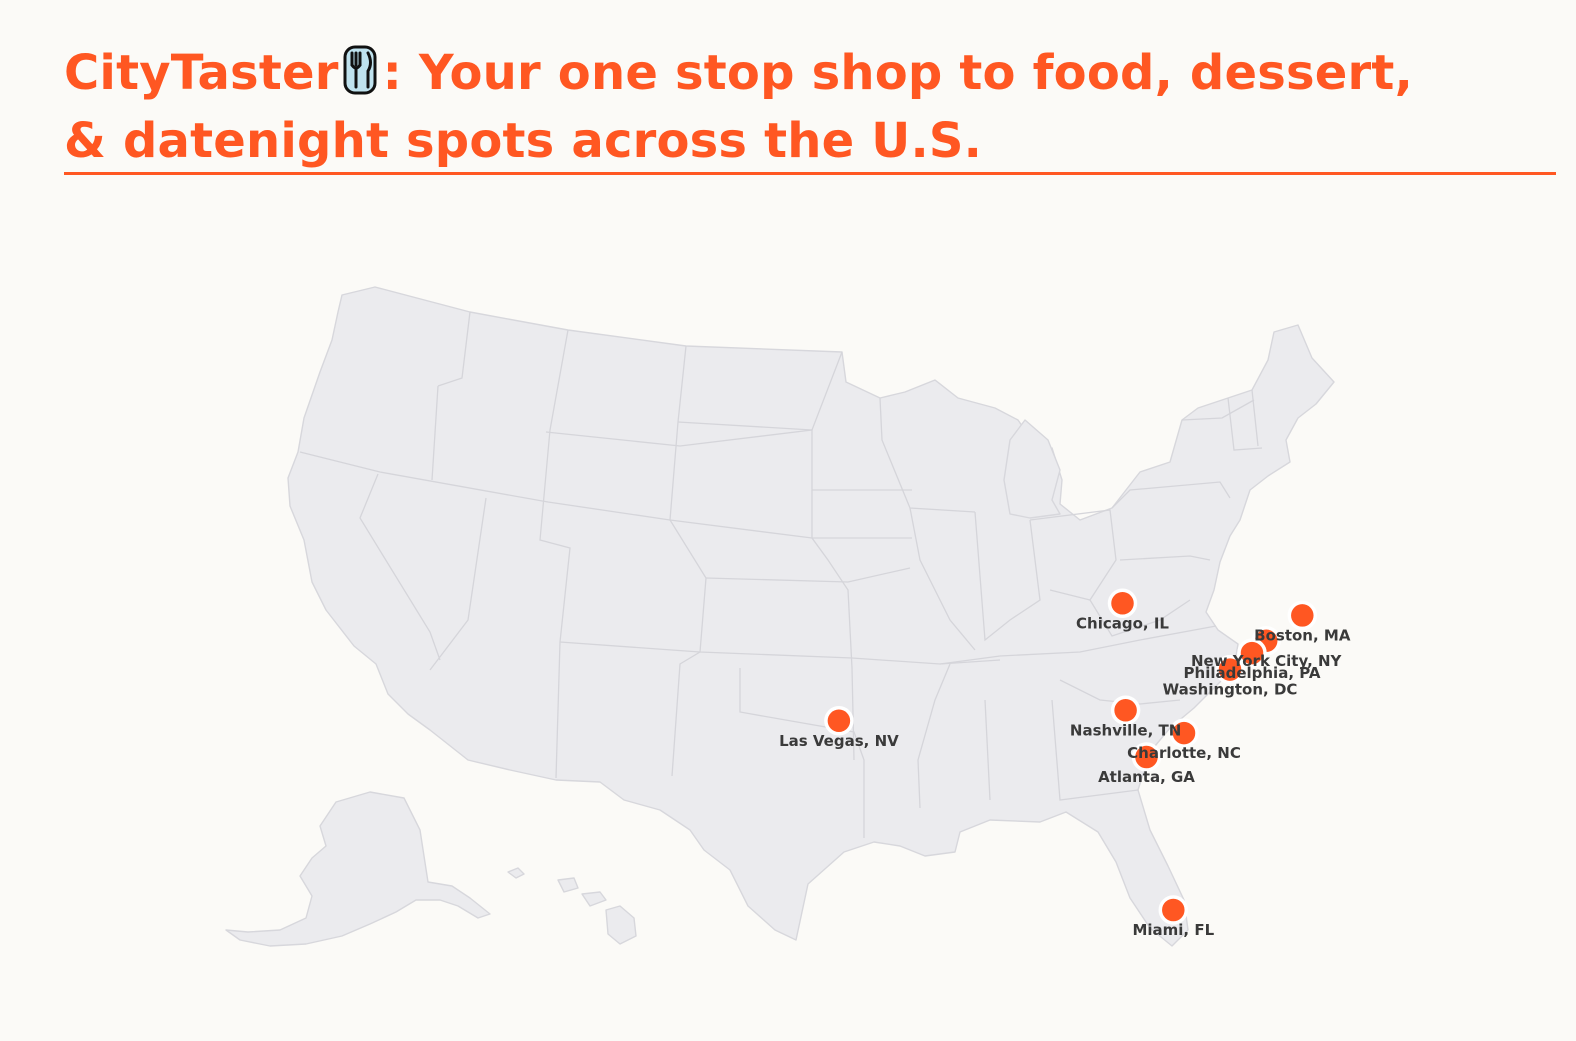 The image size is (1576, 1041). What do you see at coordinates (1125, 730) in the screenshot?
I see `city-label: Nashville, TN` at bounding box center [1125, 730].